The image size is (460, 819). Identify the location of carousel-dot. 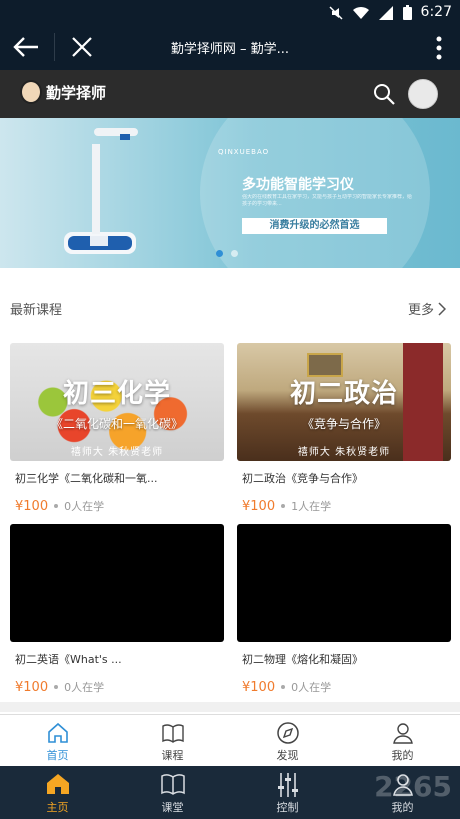
(234, 253).